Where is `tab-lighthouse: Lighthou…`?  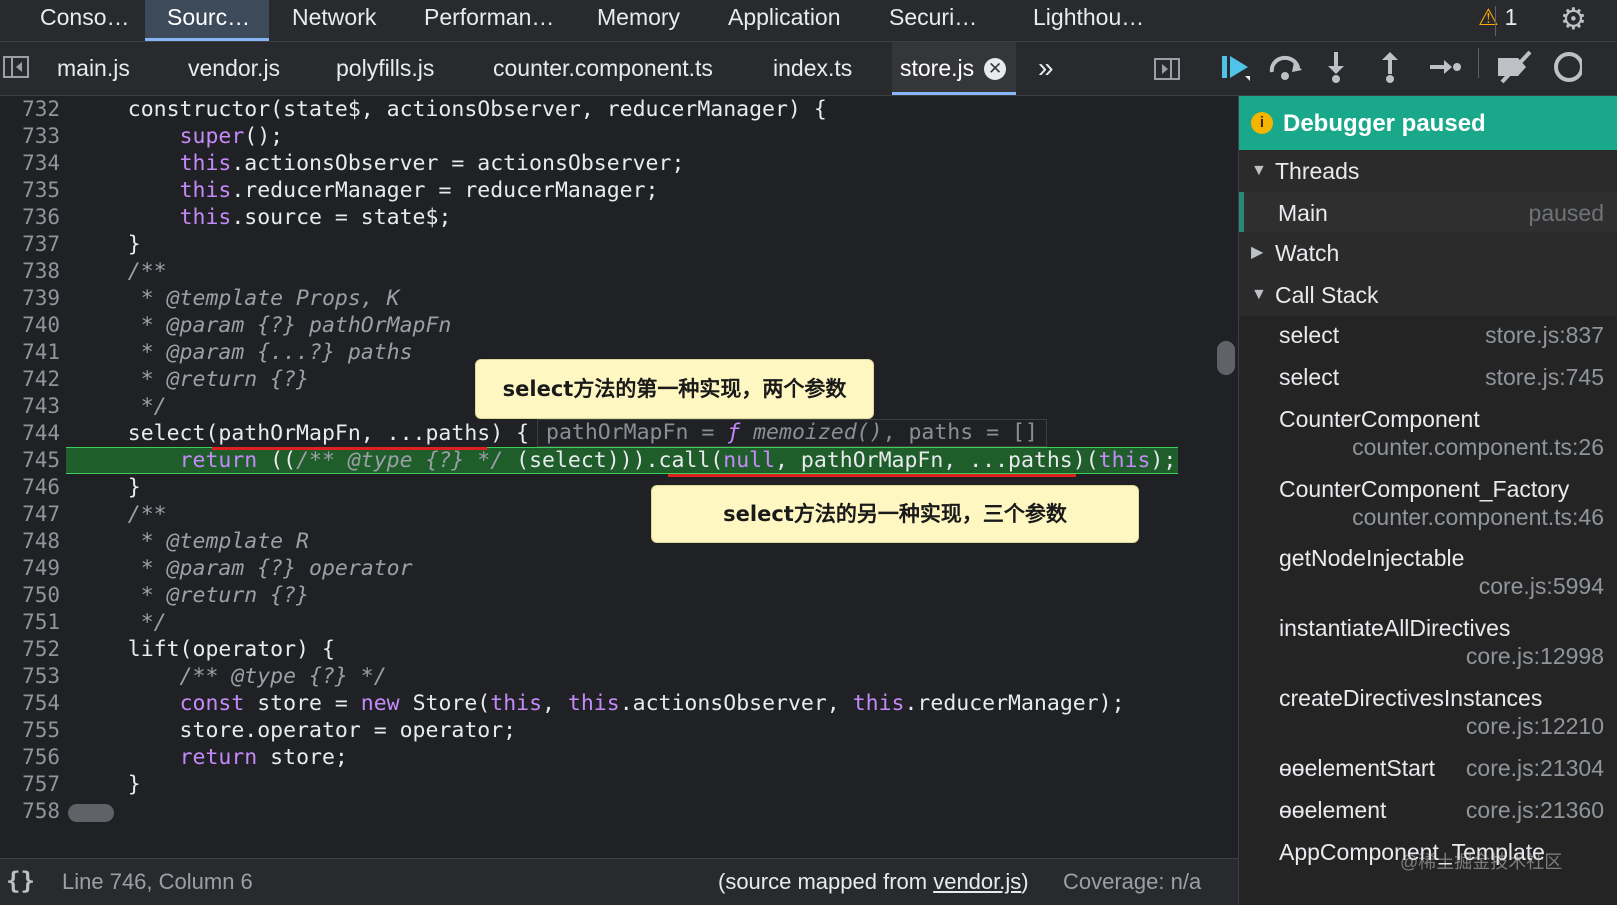 tab-lighthouse: Lighthou… is located at coordinates (1088, 20).